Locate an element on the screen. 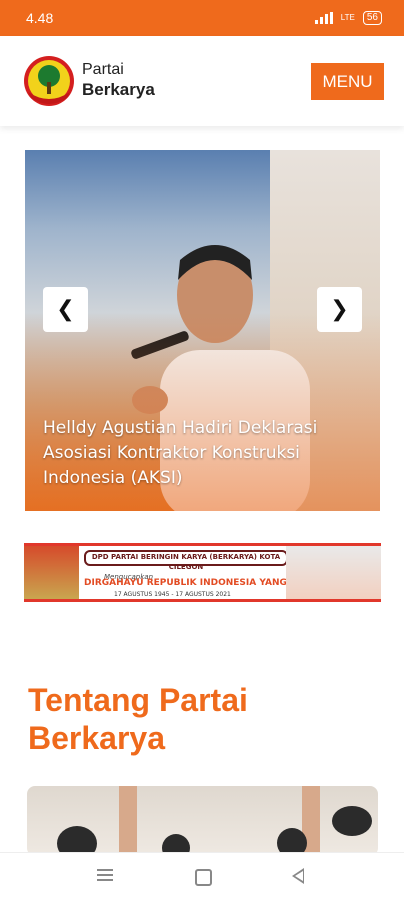 The image size is (404, 901). signal-icon is located at coordinates (323, 18).